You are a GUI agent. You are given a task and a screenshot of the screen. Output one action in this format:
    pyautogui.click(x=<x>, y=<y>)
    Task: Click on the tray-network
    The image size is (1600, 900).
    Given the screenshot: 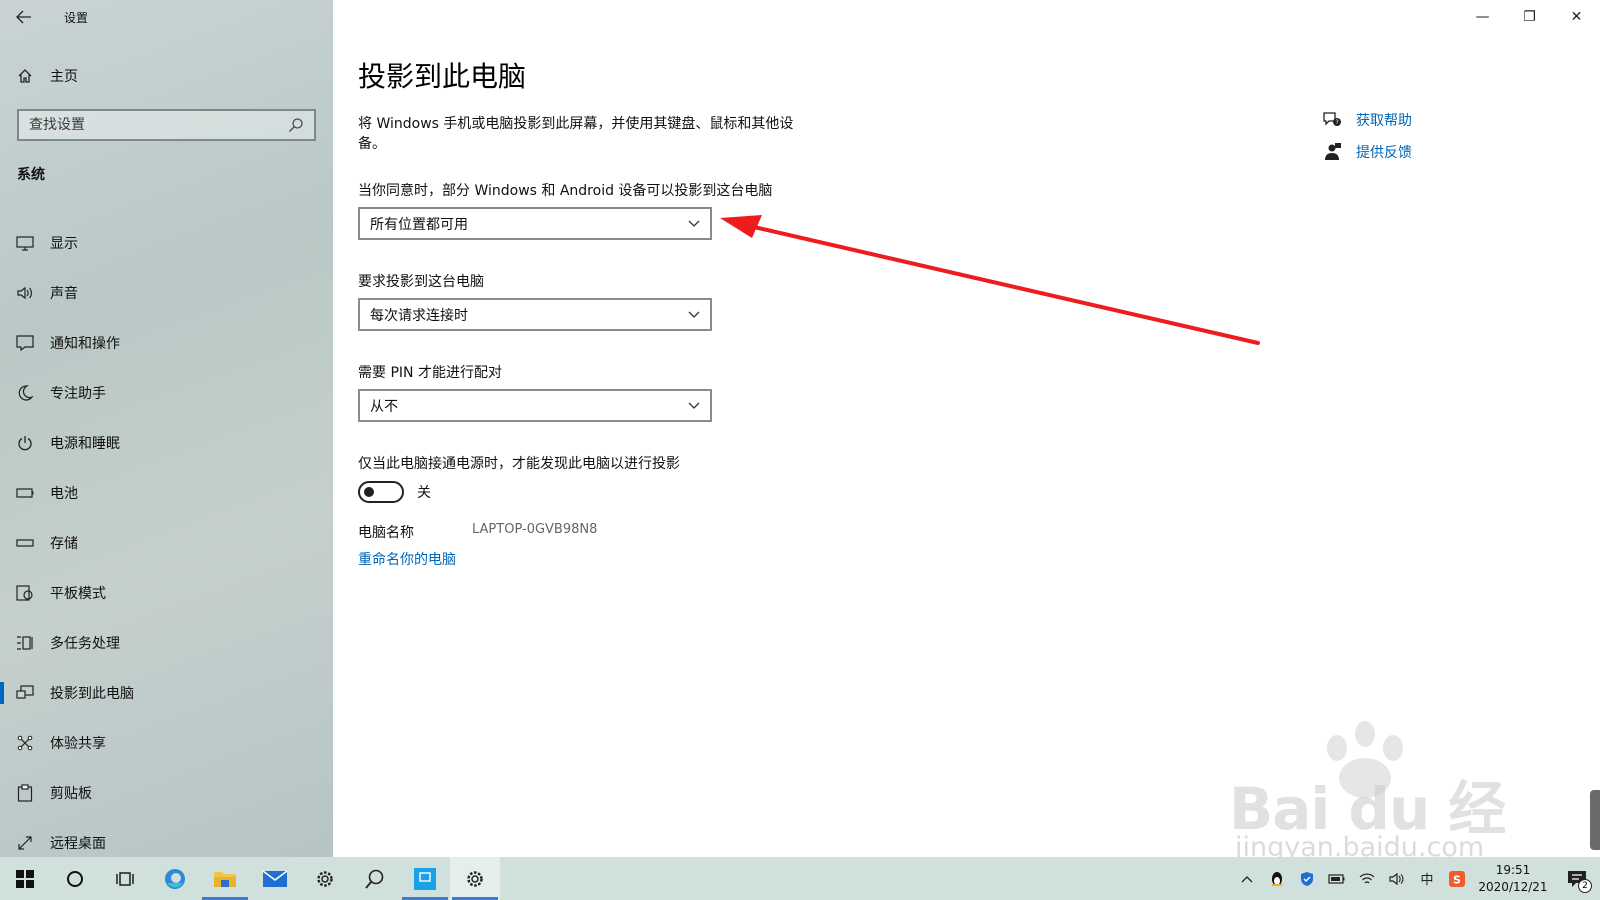 What is the action you would take?
    pyautogui.click(x=1367, y=878)
    